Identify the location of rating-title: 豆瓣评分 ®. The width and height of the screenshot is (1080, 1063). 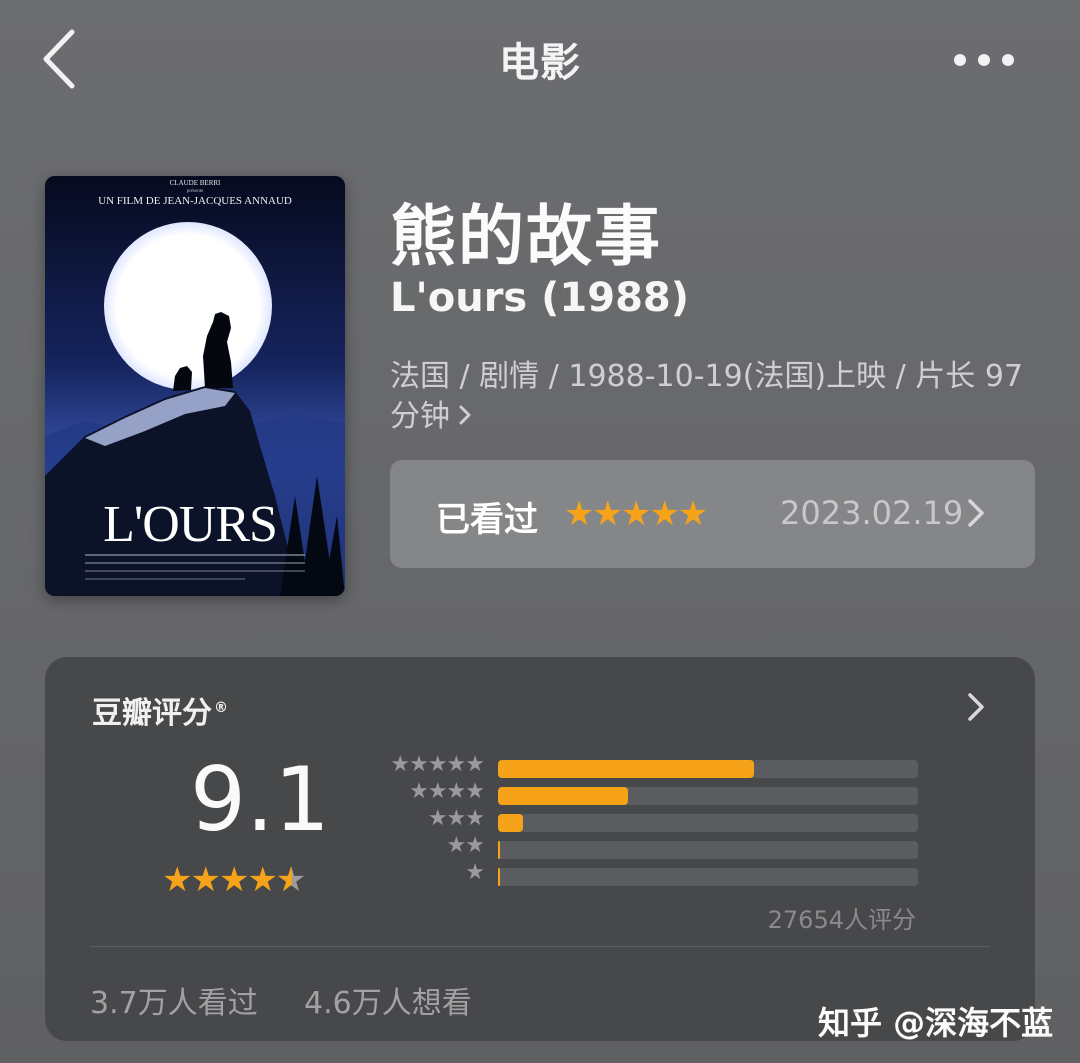
(160, 710).